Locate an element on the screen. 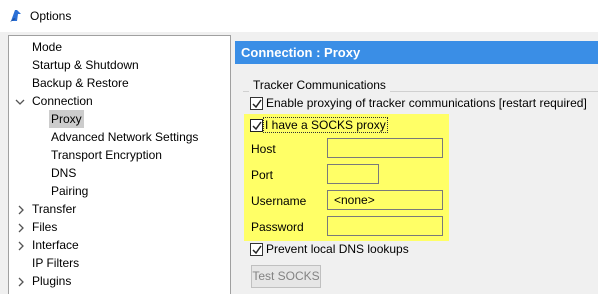 The image size is (598, 294). tree-item-pairing: Pairing is located at coordinates (69, 191).